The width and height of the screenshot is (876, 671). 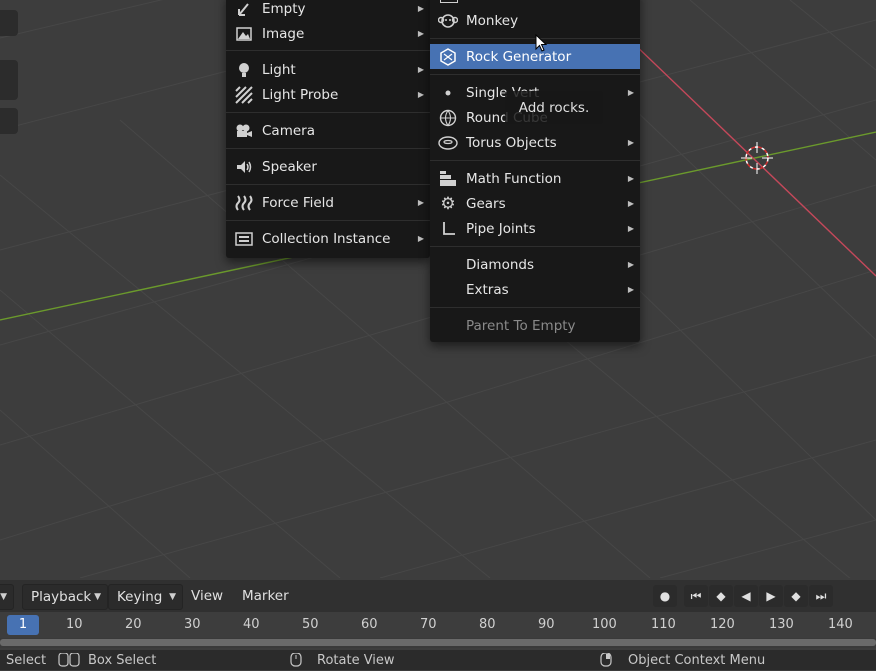 What do you see at coordinates (663, 624) in the screenshot?
I see `frame-tick-label: 110` at bounding box center [663, 624].